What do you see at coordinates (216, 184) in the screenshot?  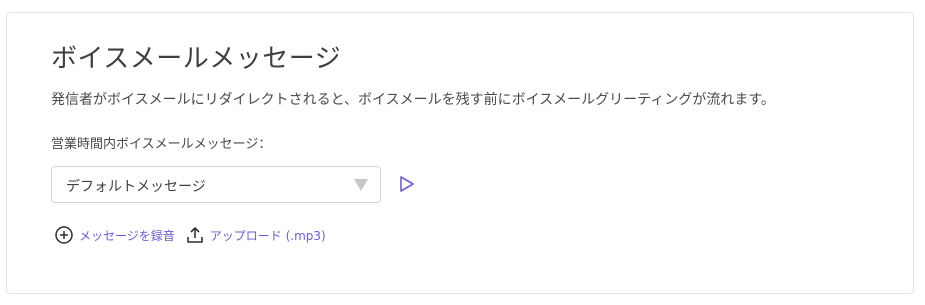 I see `voicemail-message-select: デフォルトメッセージ` at bounding box center [216, 184].